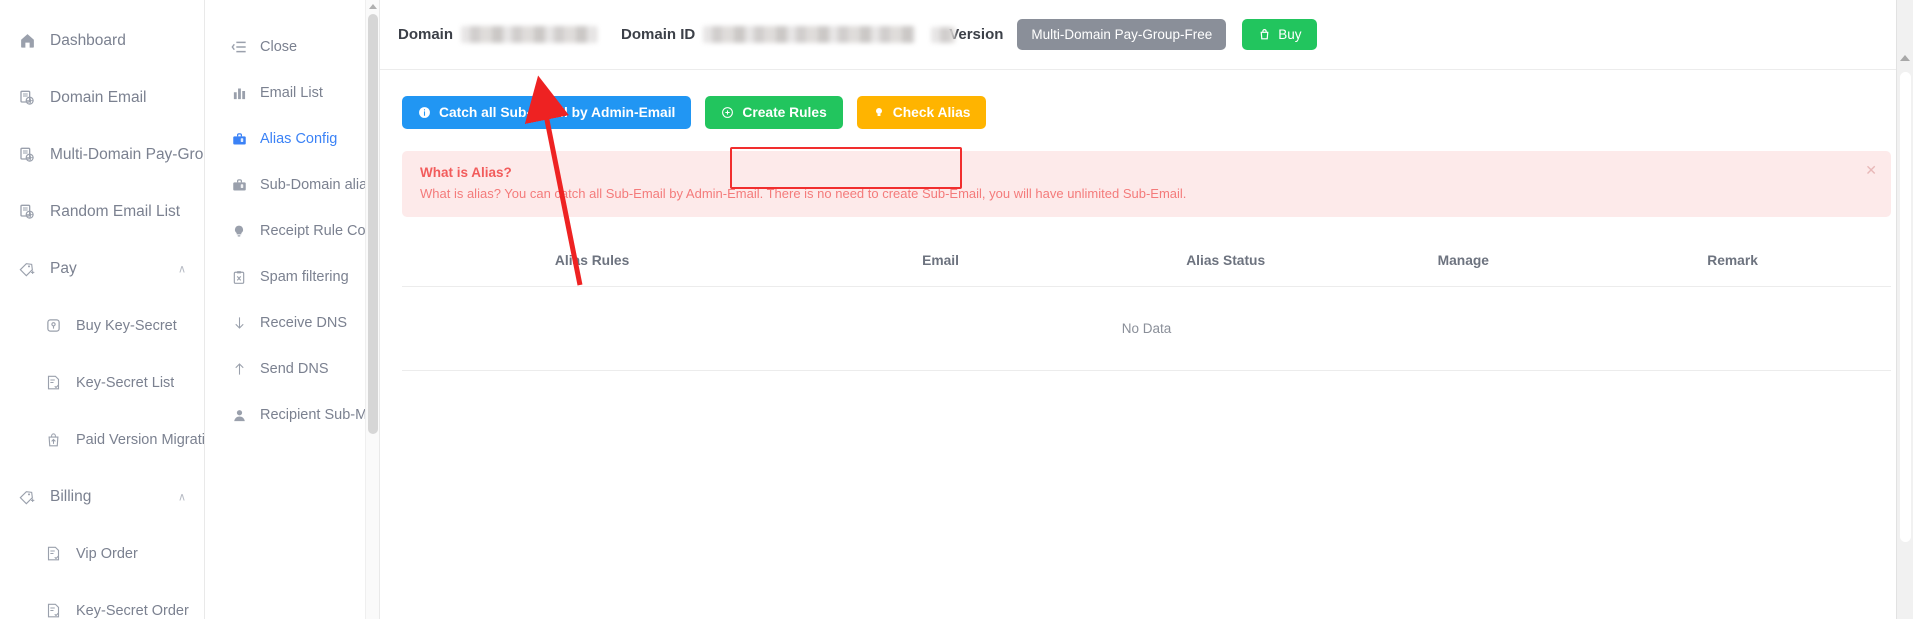 This screenshot has width=1913, height=619. Describe the element at coordinates (1290, 34) in the screenshot. I see `buy-button-label: Buy` at that location.